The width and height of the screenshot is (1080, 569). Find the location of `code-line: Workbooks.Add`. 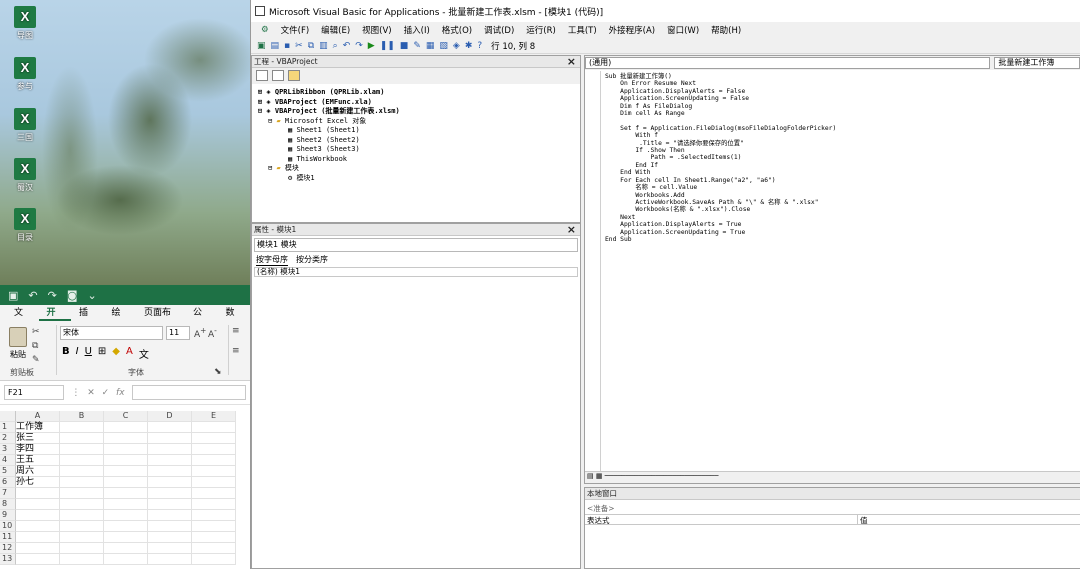

code-line: Workbooks.Add is located at coordinates (720, 195).